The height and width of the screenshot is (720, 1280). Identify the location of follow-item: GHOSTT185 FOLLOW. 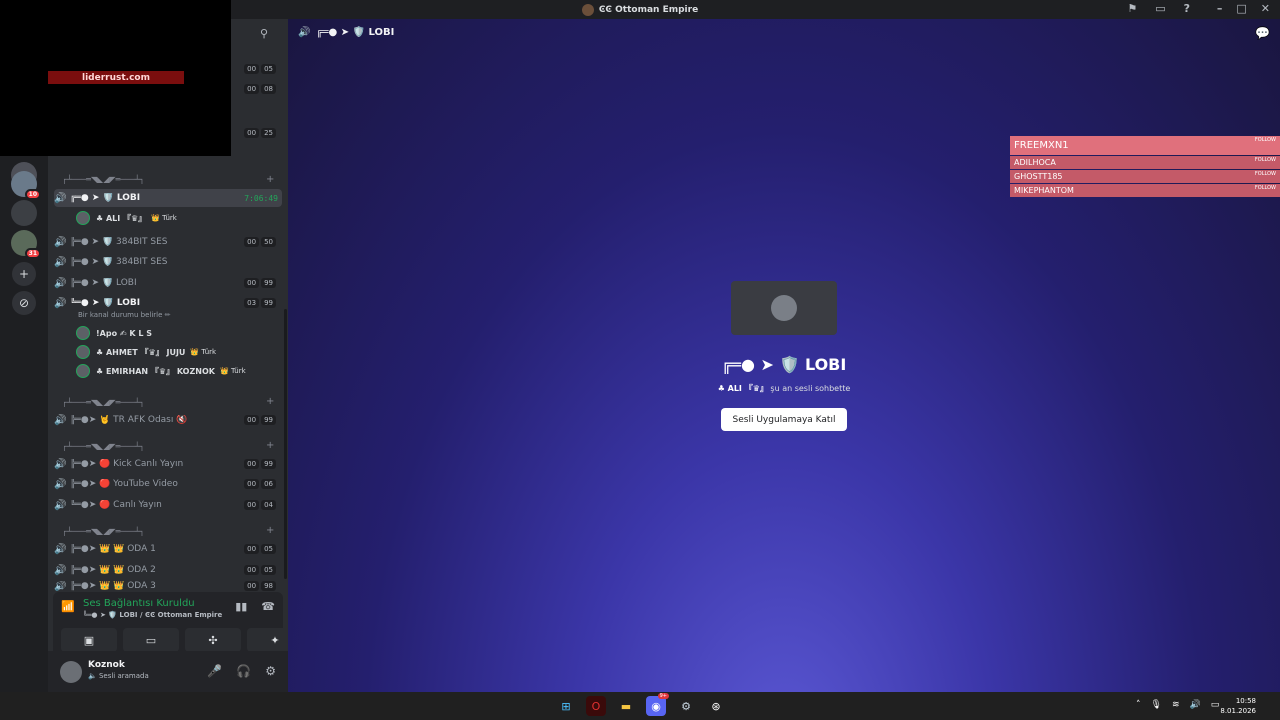
(1145, 176).